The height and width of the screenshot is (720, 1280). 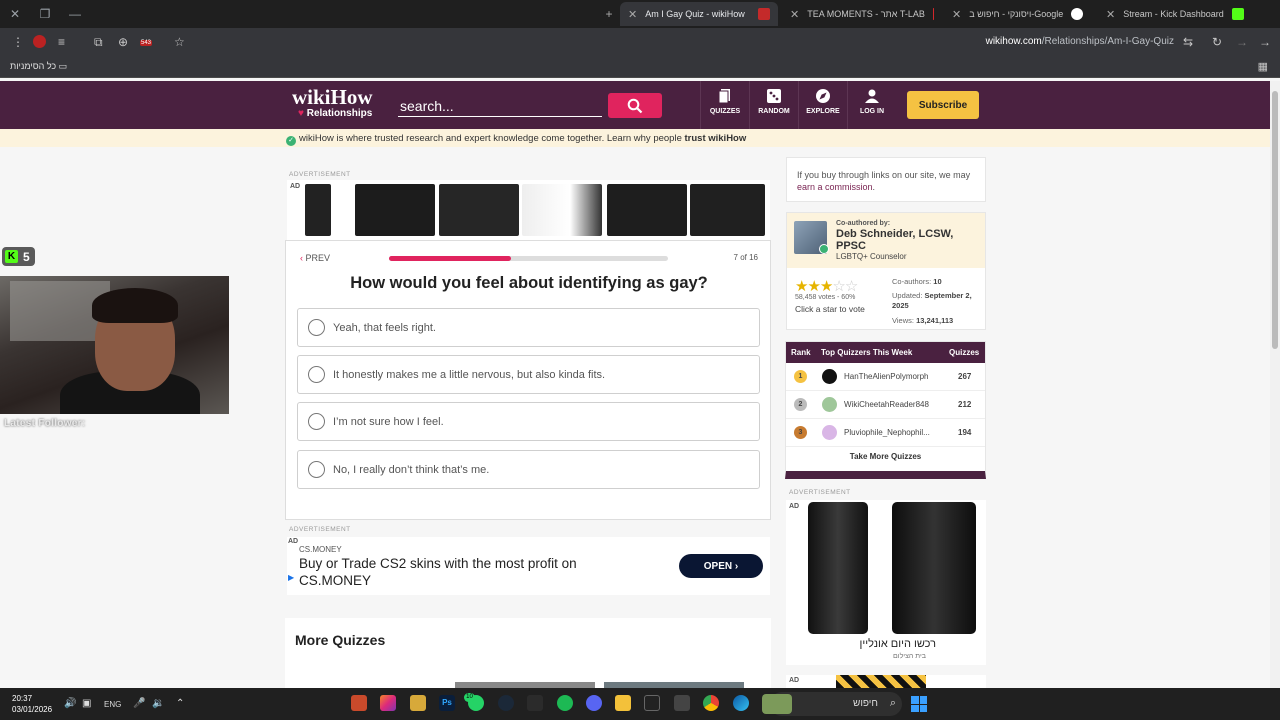 What do you see at coordinates (965, 404) in the screenshot?
I see `quizzer-score: 212` at bounding box center [965, 404].